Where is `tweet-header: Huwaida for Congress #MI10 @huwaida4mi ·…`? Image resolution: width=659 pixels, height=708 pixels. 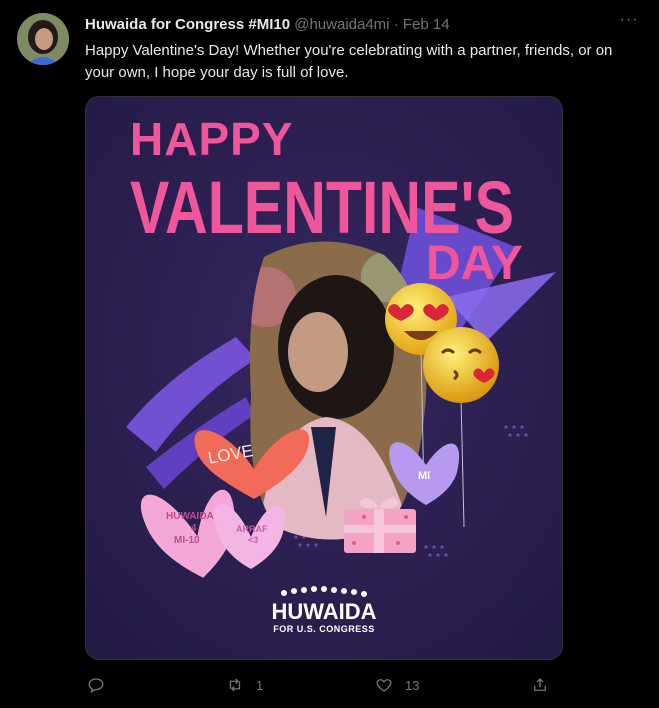 tweet-header: Huwaida for Congress #MI10 @huwaida4mi ·… is located at coordinates (365, 25).